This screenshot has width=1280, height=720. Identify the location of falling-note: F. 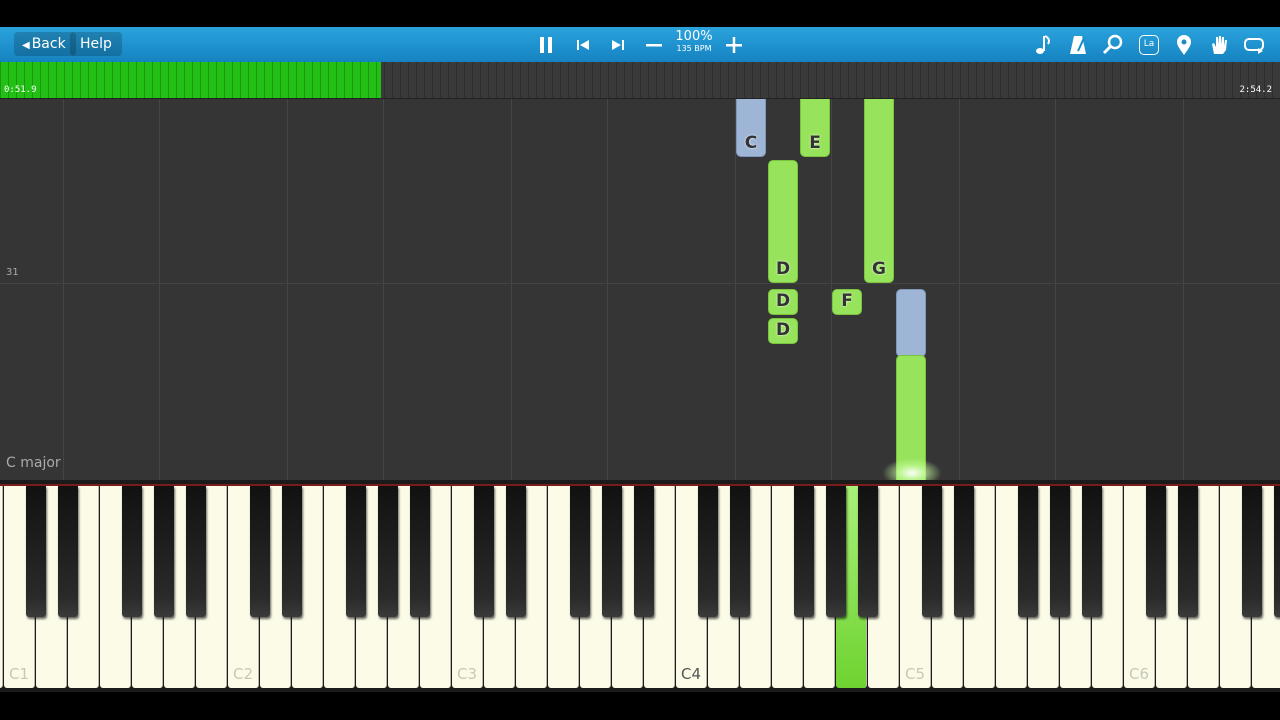
(847, 302).